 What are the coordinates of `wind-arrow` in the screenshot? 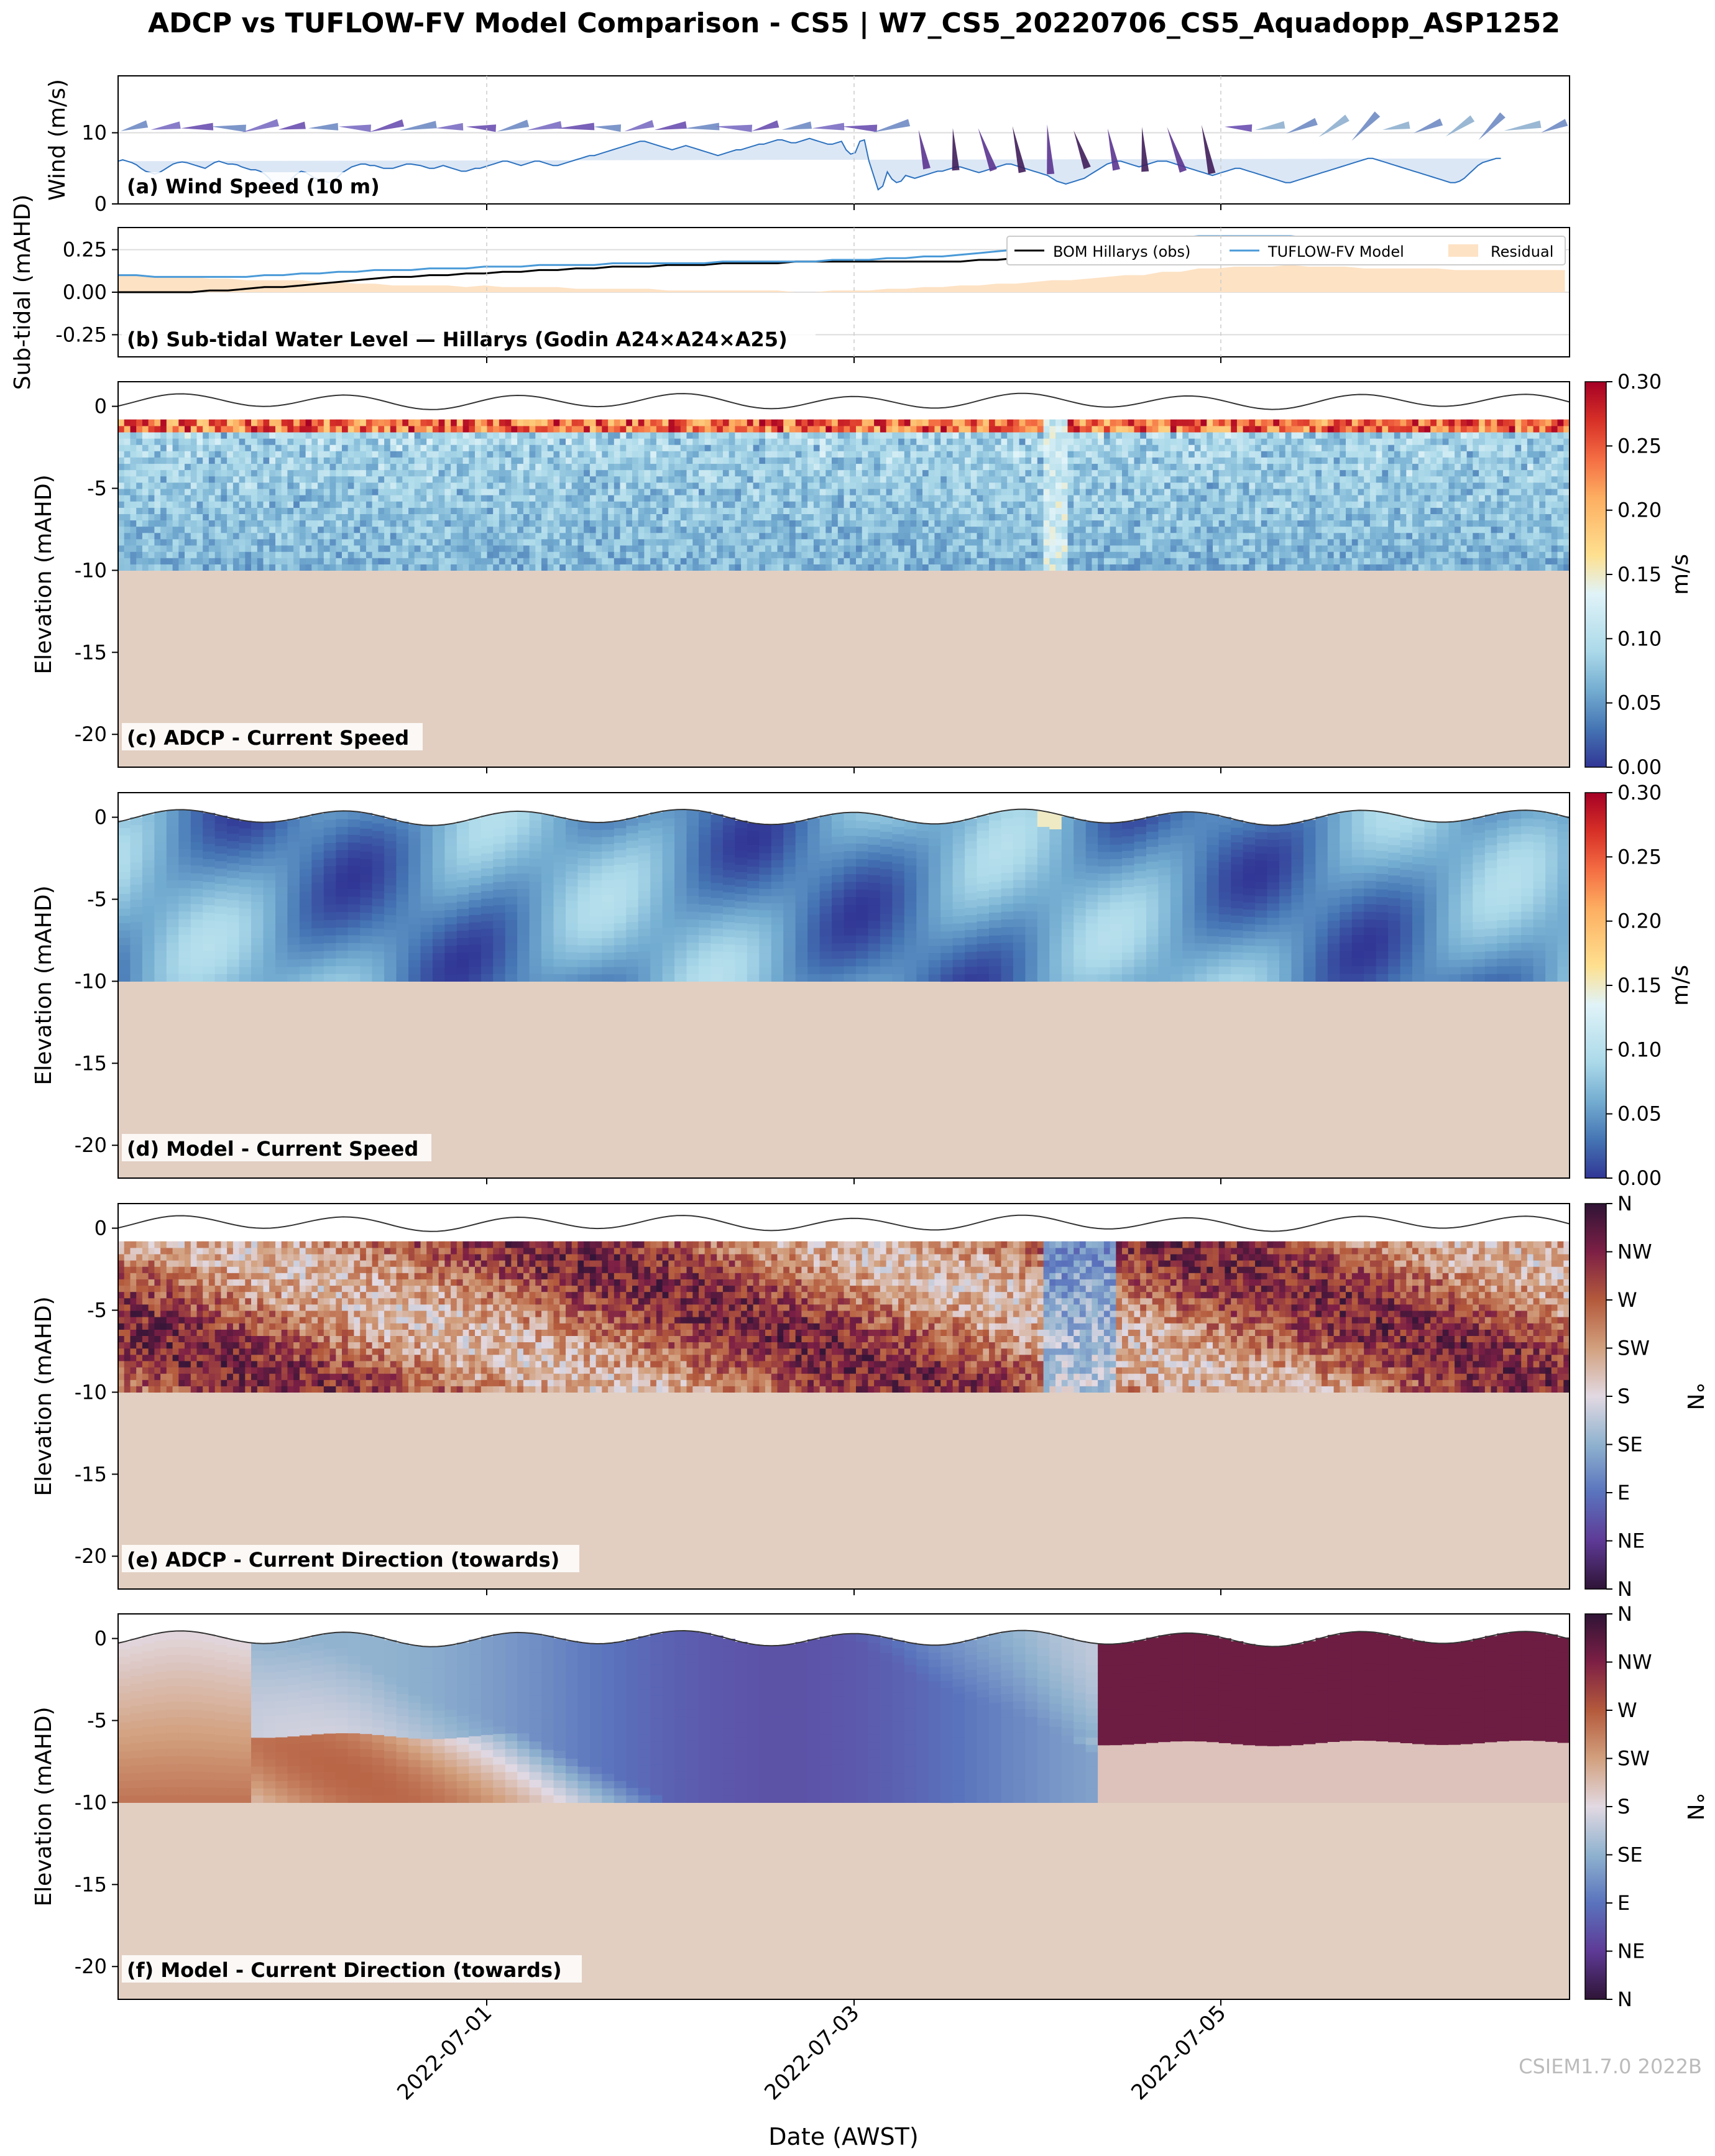 It's located at (1492, 127).